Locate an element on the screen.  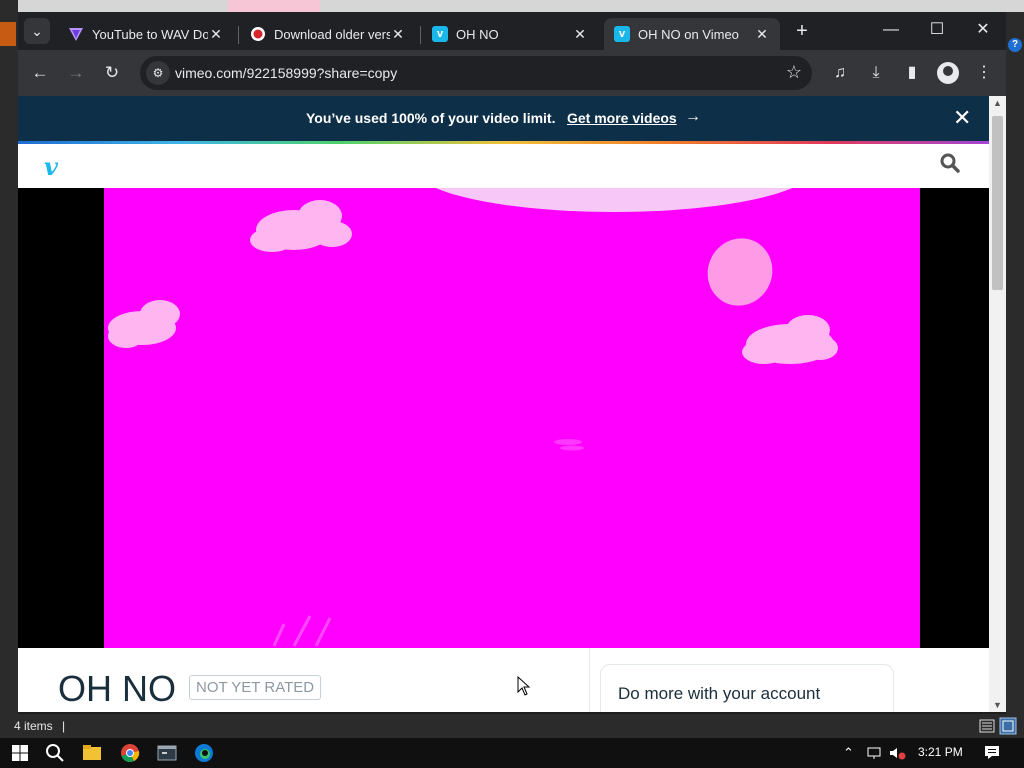
minimize-button: — is located at coordinates (891, 31).